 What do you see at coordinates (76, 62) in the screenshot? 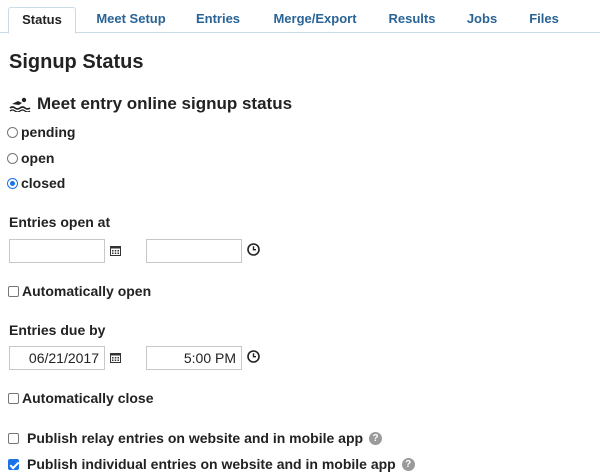
I see `page-title: Signup Status` at bounding box center [76, 62].